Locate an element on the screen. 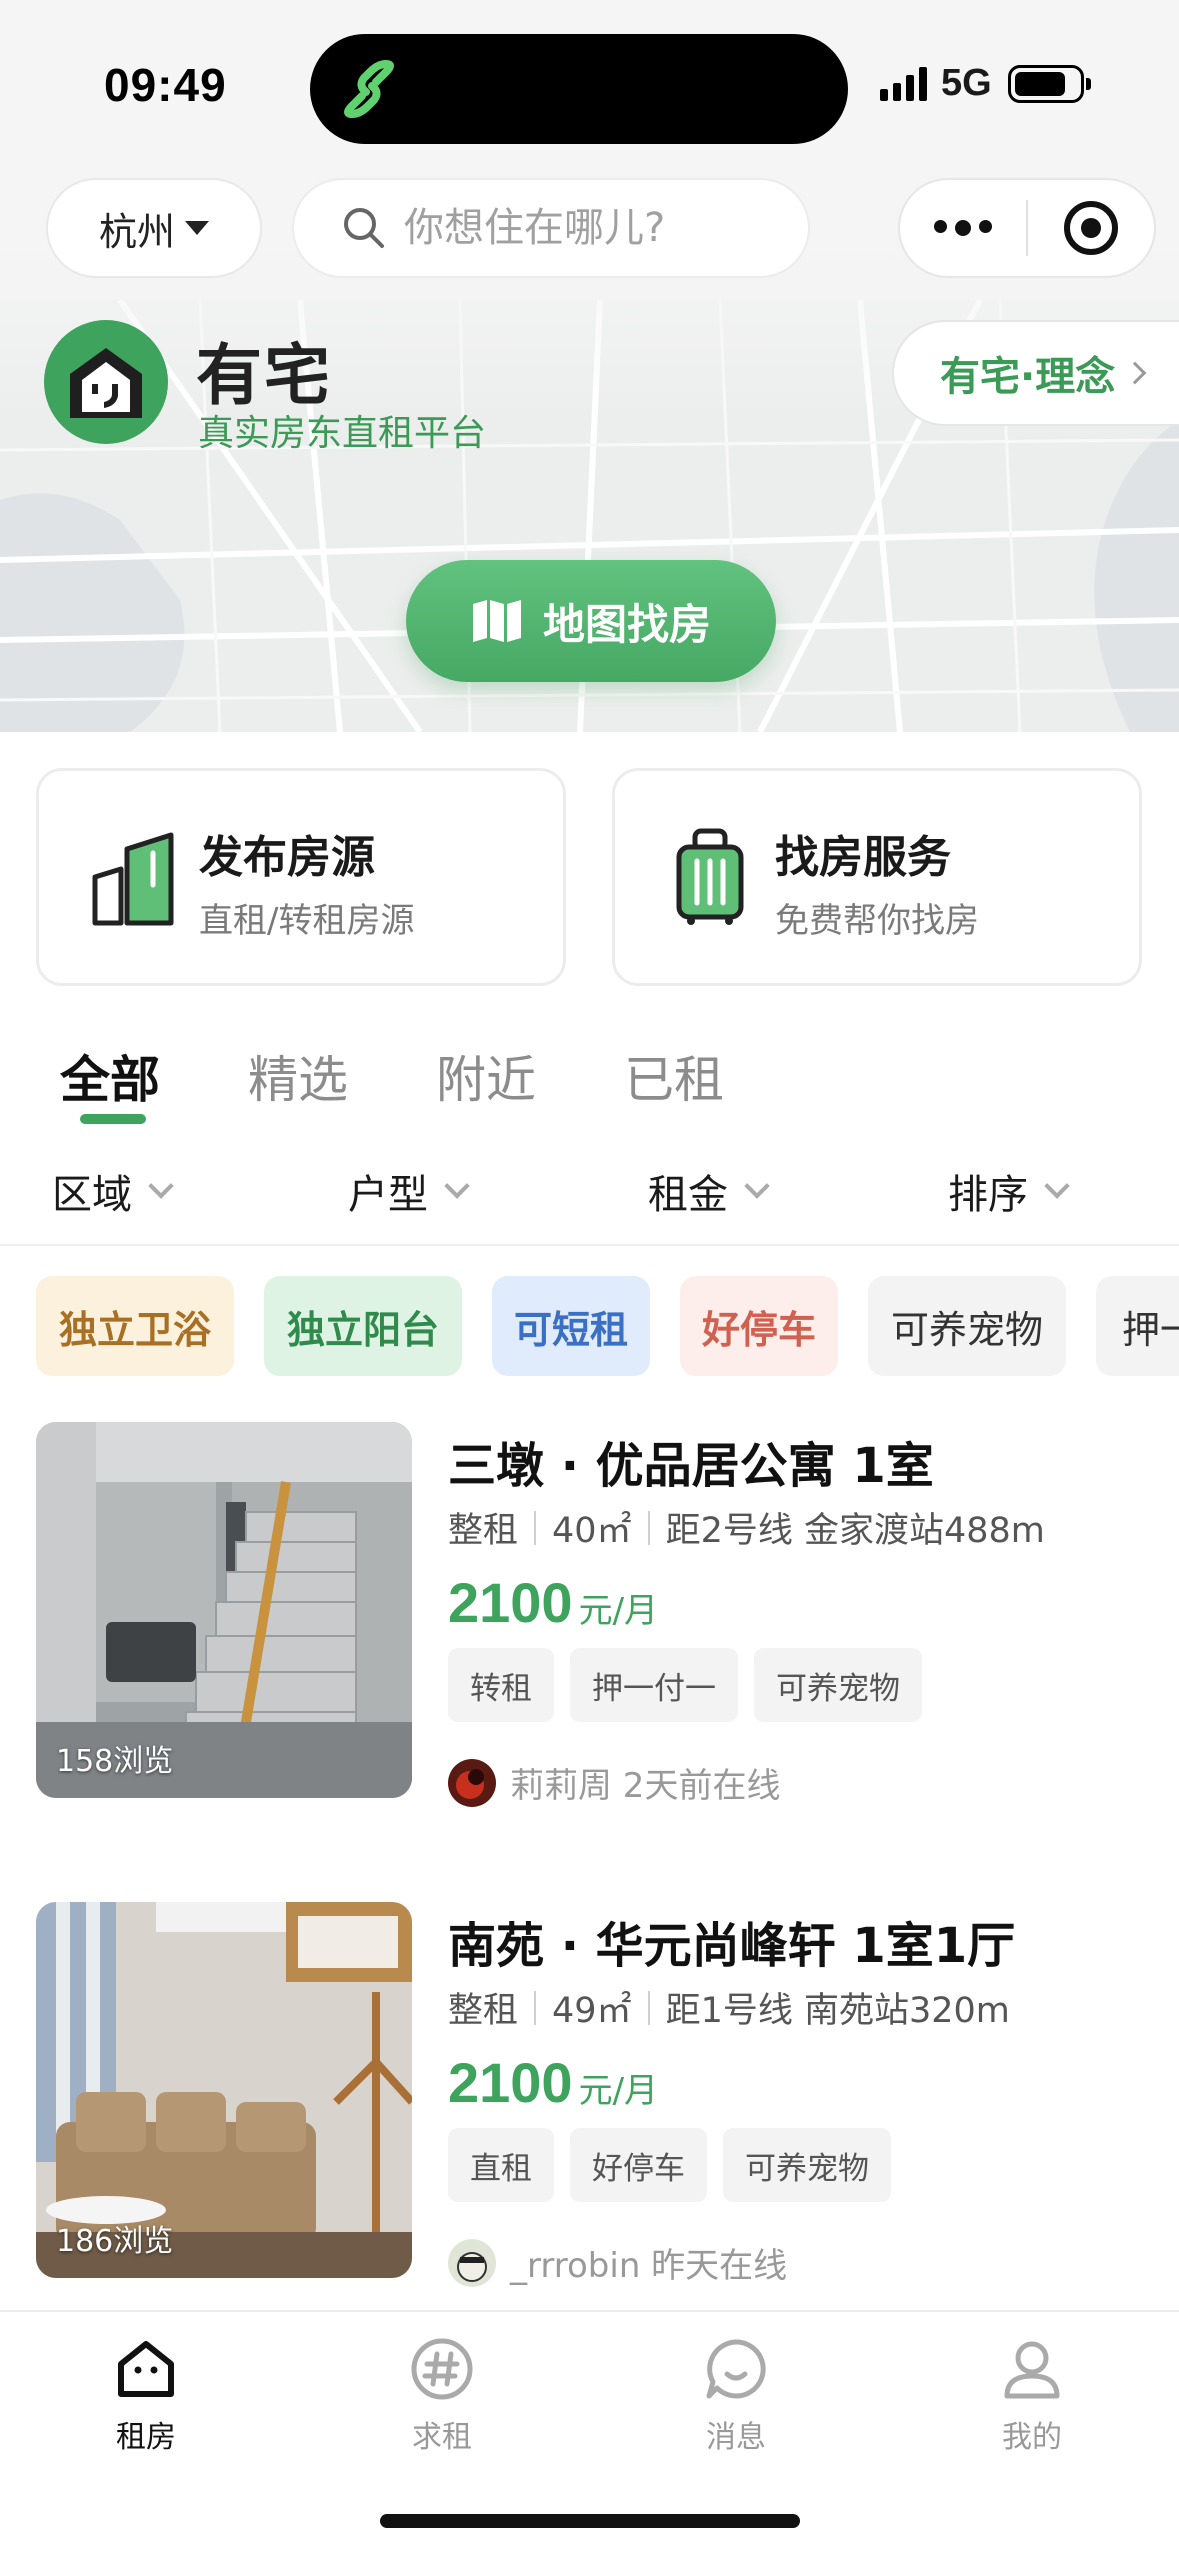  house-logo-icon is located at coordinates (106, 383).